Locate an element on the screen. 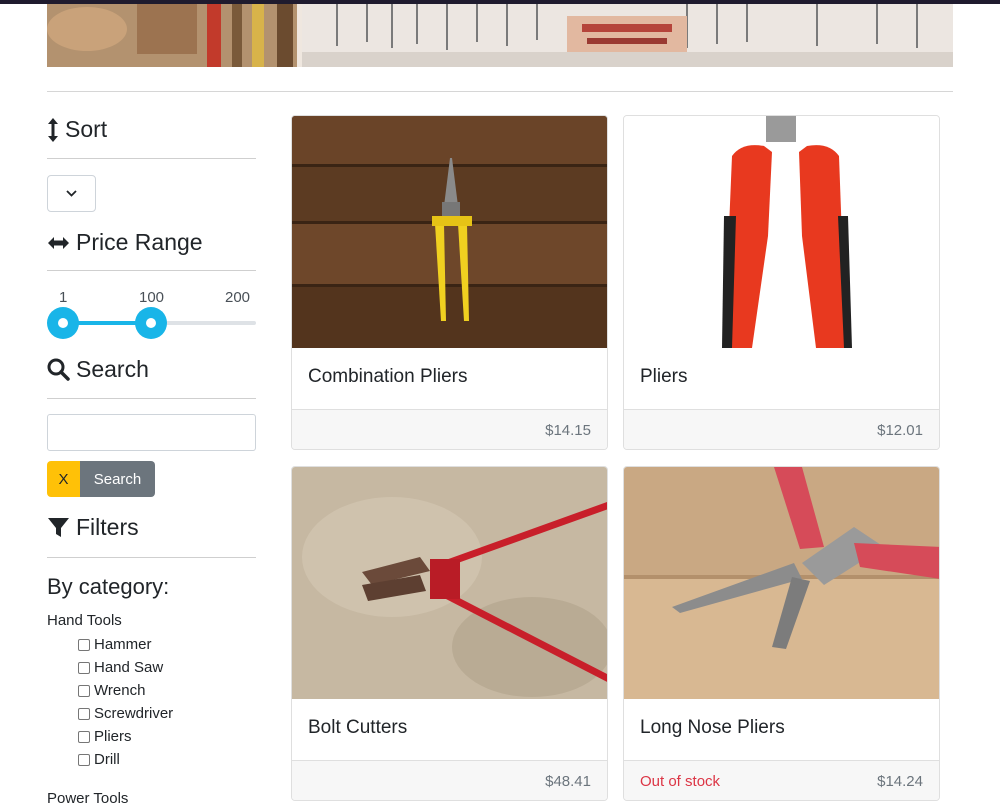  filter-label: Hammer is located at coordinates (123, 644).